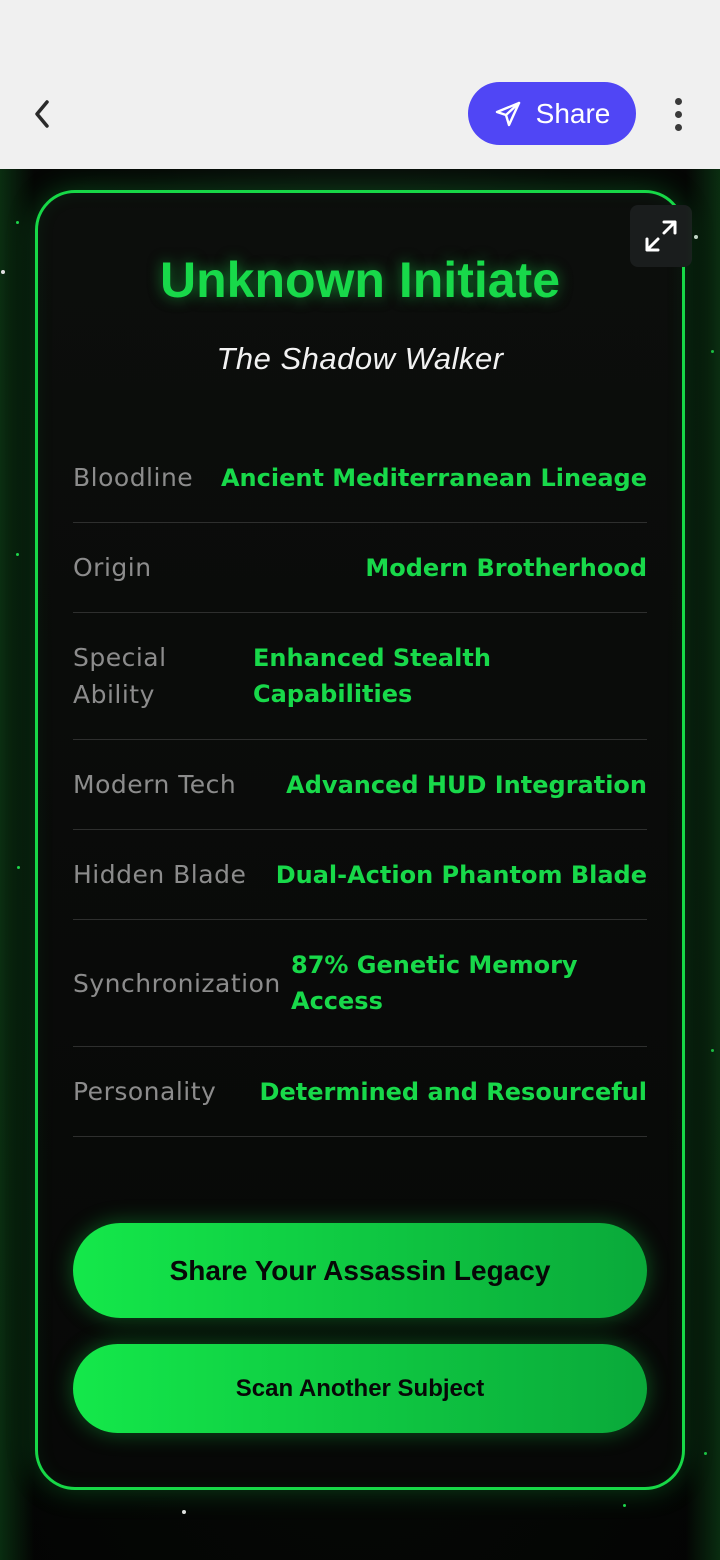 This screenshot has height=1560, width=720. What do you see at coordinates (155, 784) in the screenshot?
I see `trait-label: Modern Tech` at bounding box center [155, 784].